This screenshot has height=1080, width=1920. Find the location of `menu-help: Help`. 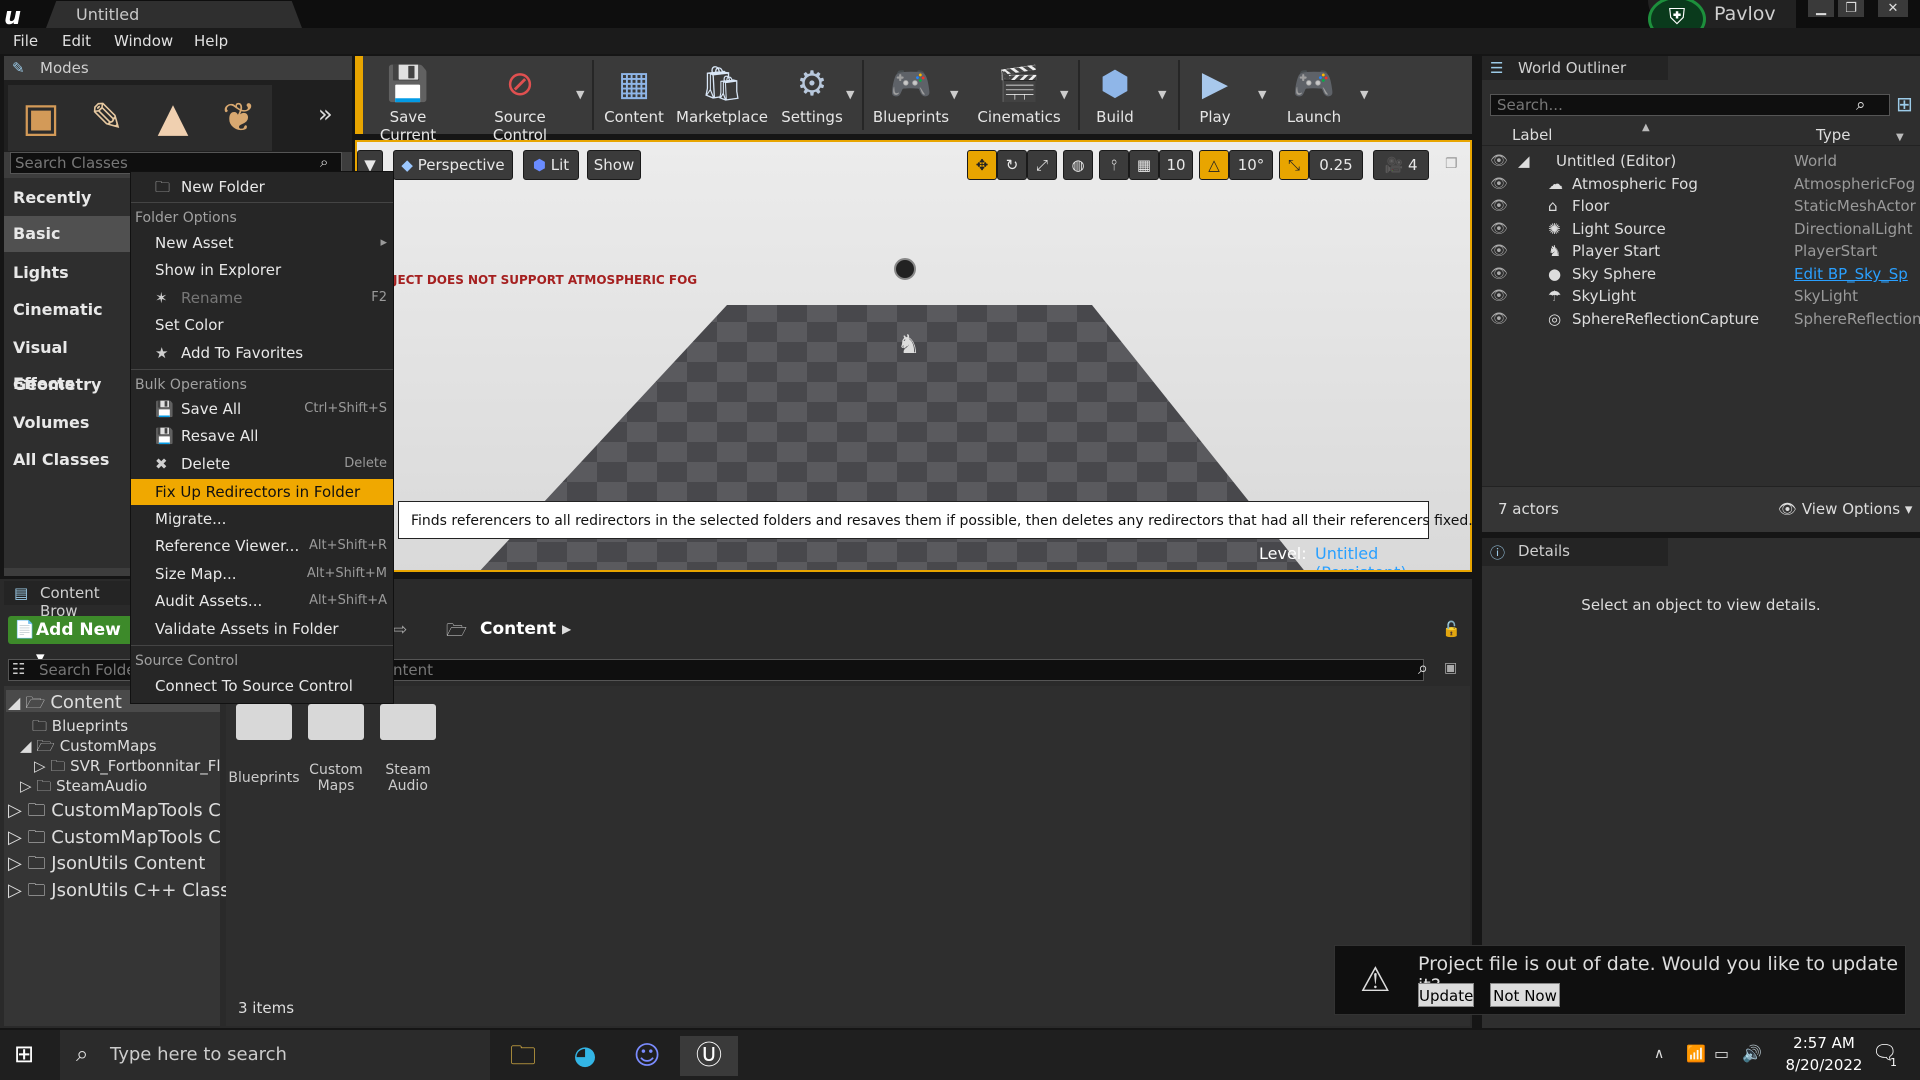

menu-help: Help is located at coordinates (211, 41).